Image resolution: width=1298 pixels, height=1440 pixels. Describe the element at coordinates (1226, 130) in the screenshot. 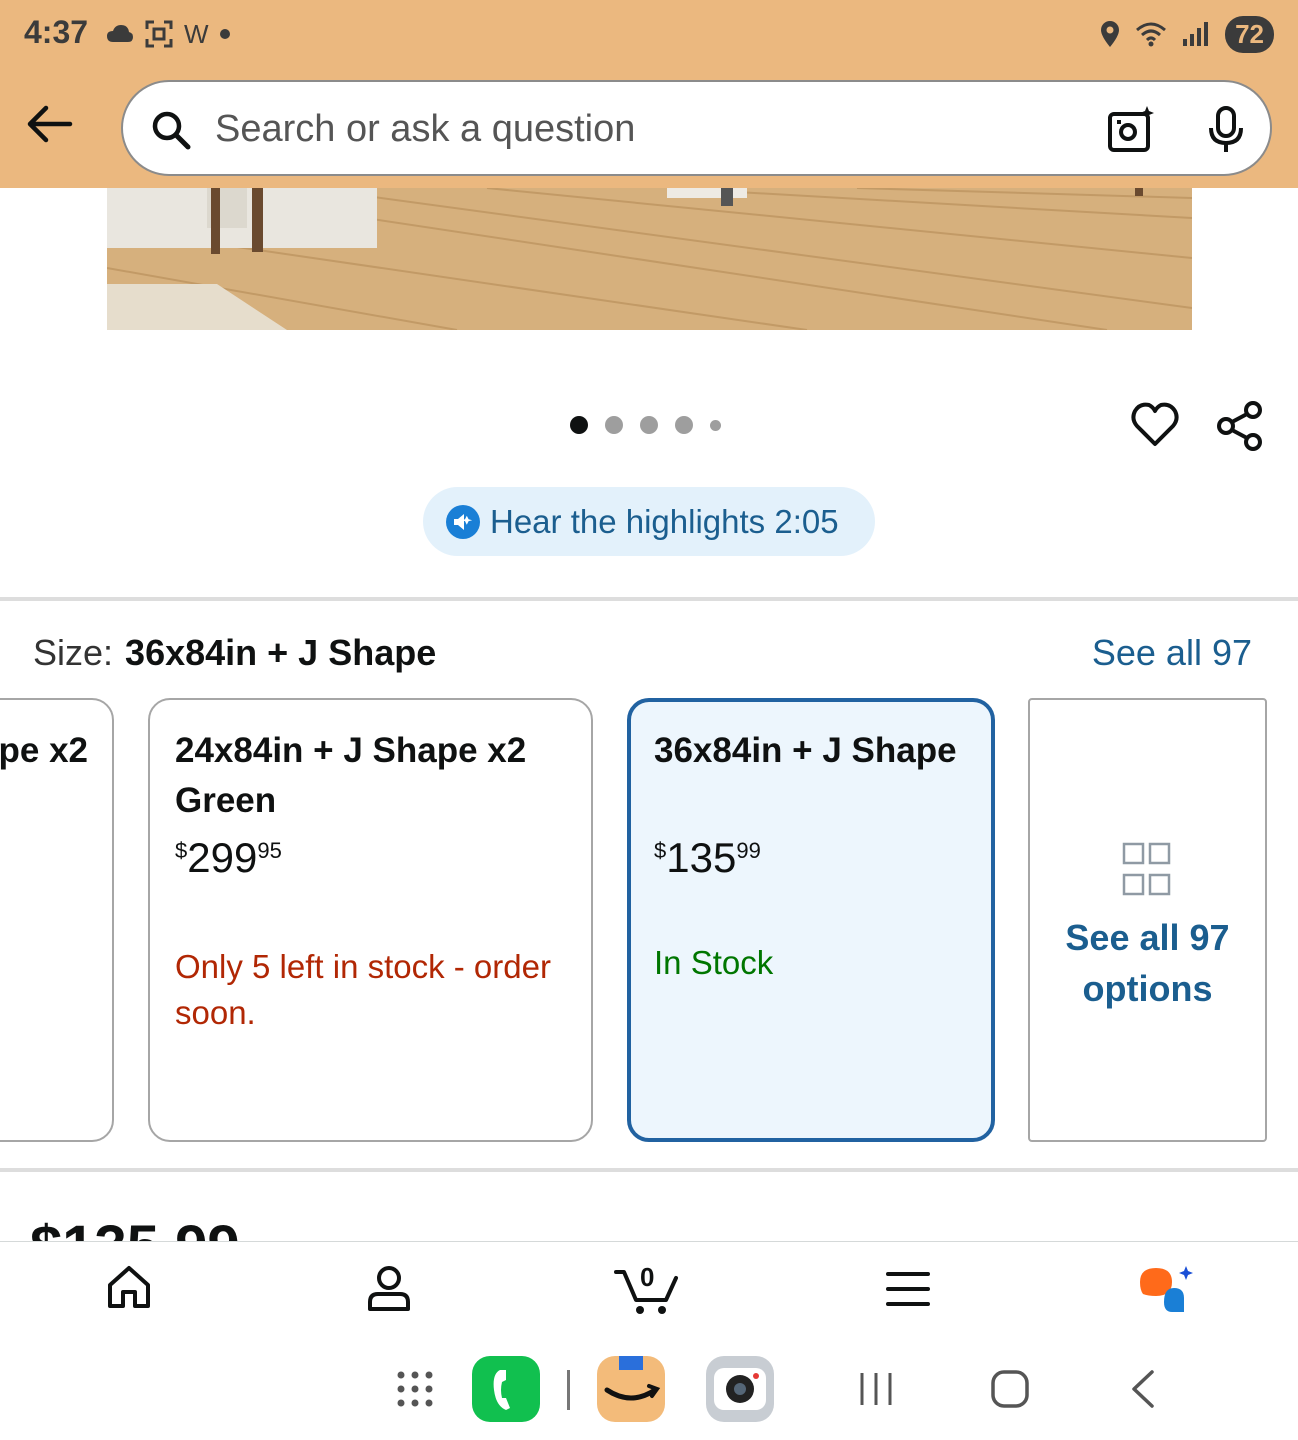

I see `mic-icon` at that location.